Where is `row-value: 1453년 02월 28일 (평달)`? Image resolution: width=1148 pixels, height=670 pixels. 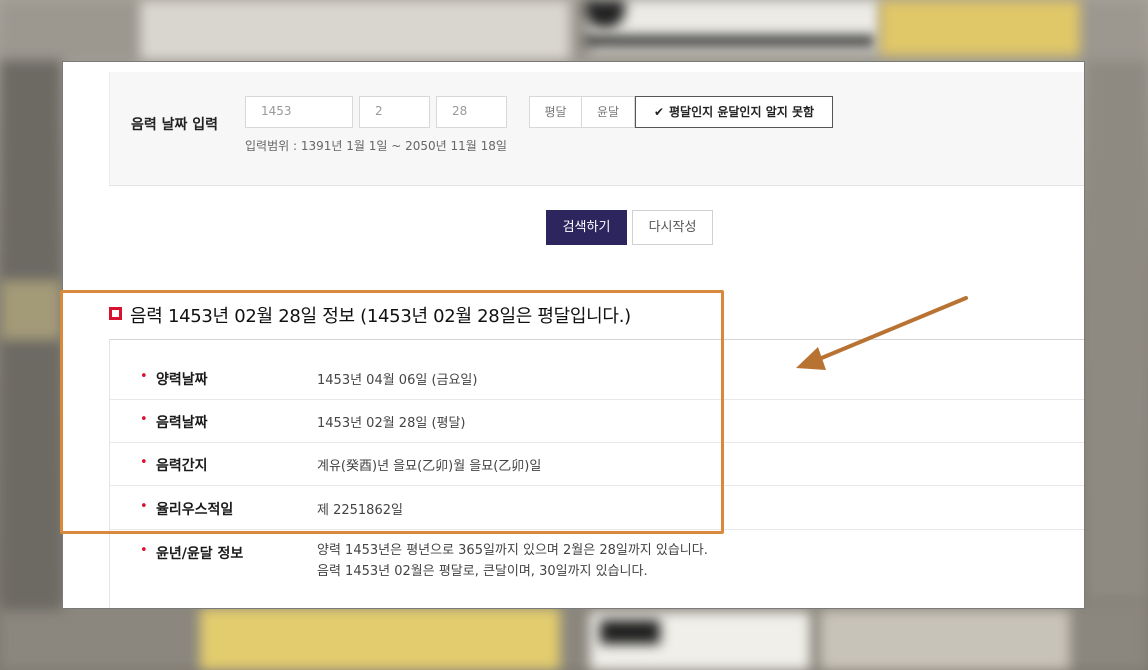 row-value: 1453년 02월 28일 (평달) is located at coordinates (391, 423).